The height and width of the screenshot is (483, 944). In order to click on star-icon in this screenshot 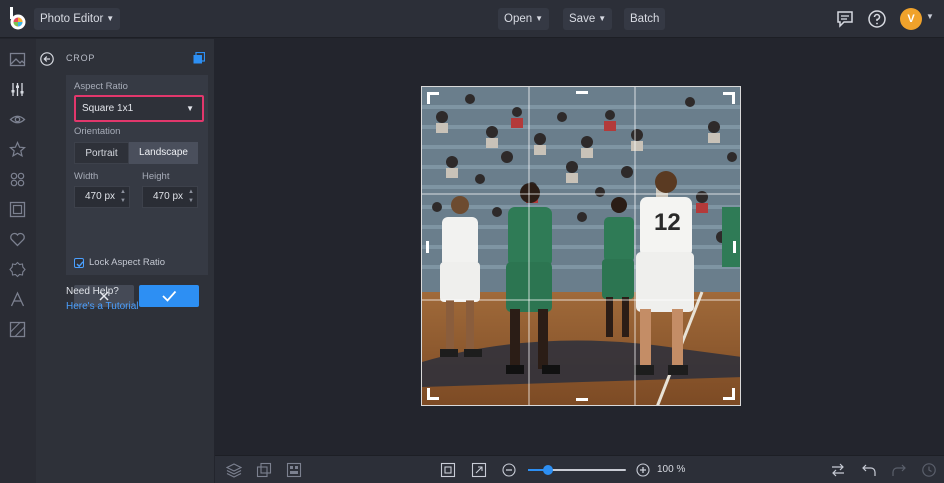, I will do `click(17, 149)`.